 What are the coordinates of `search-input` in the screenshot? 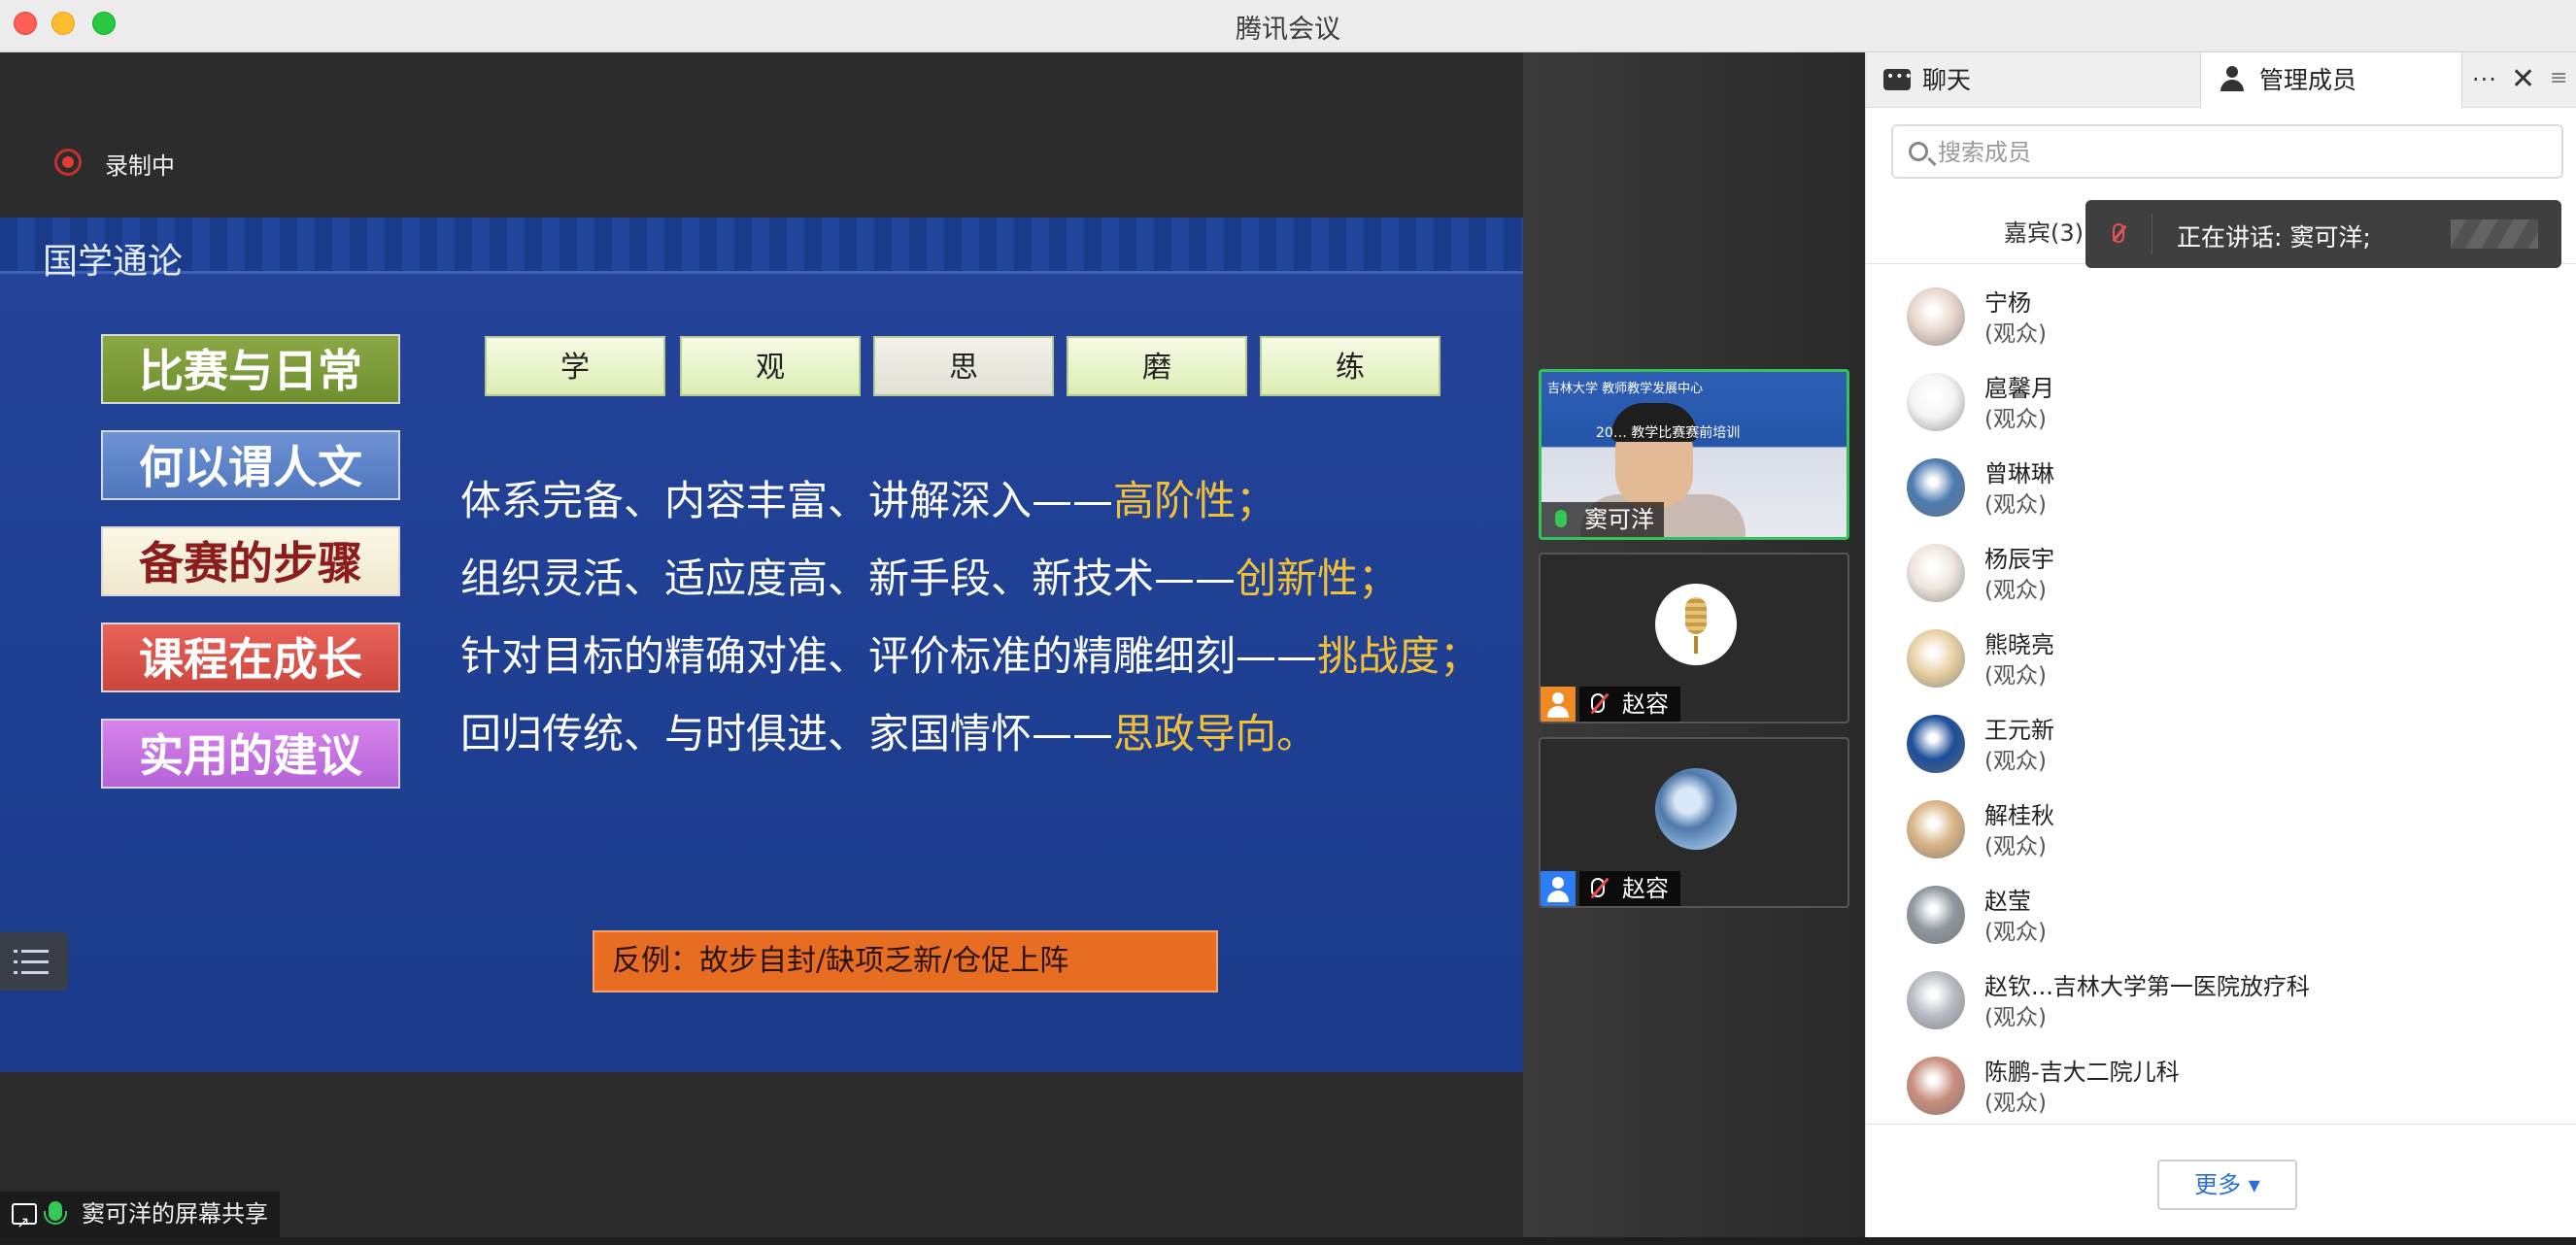 It's located at (2239, 152).